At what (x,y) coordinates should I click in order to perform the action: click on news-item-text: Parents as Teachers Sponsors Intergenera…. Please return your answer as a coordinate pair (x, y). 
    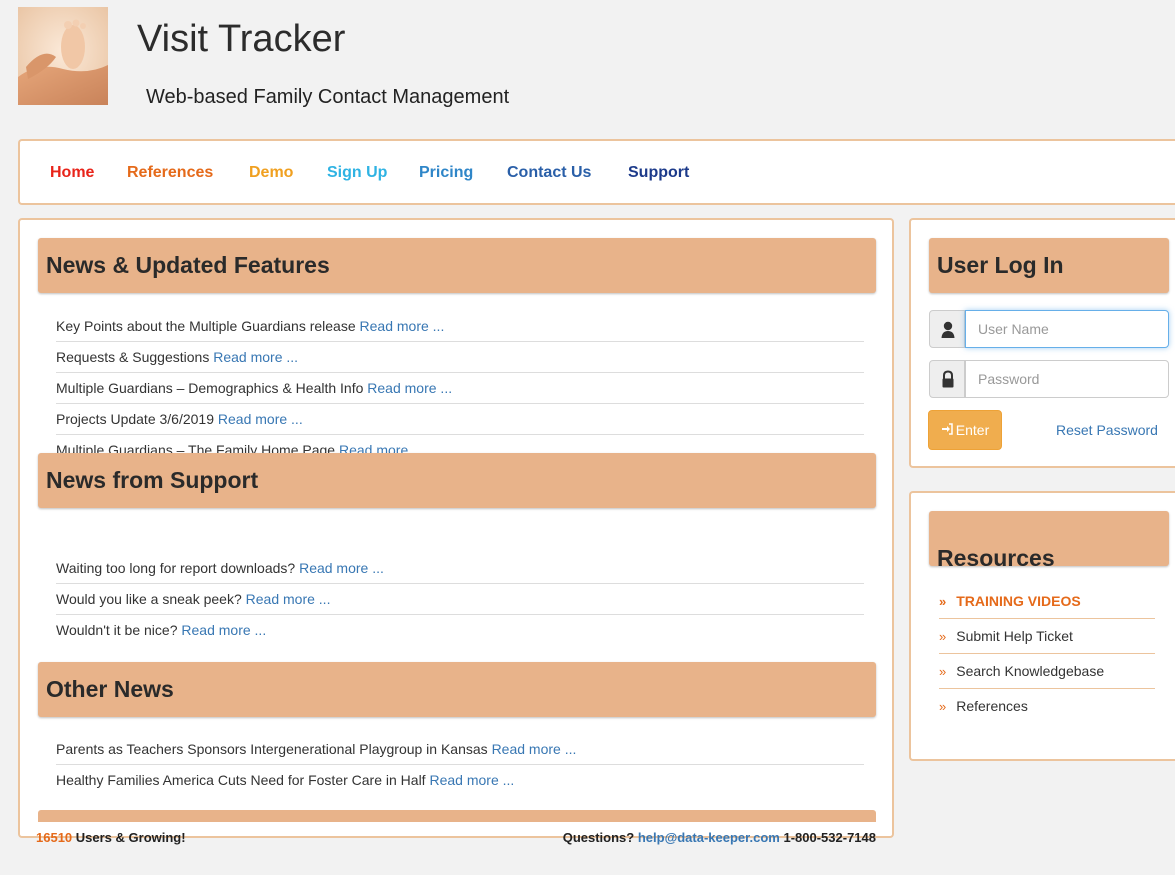
    Looking at the image, I should click on (274, 749).